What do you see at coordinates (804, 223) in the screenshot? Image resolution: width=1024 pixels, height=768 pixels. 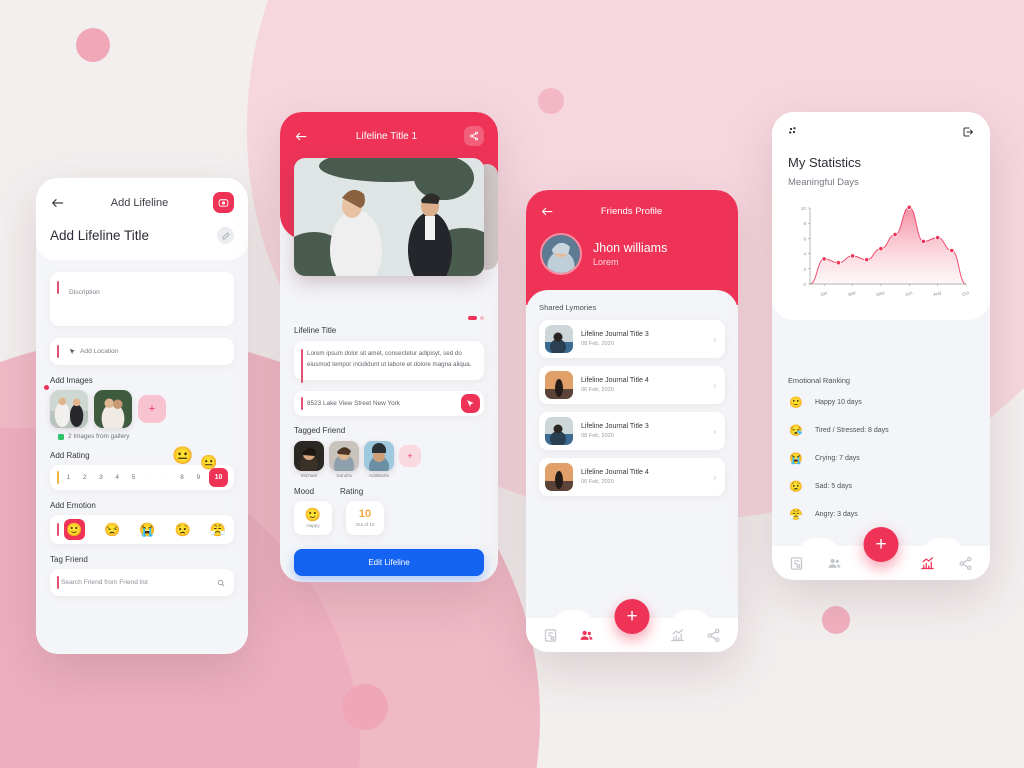 I see `svg-text: 8` at bounding box center [804, 223].